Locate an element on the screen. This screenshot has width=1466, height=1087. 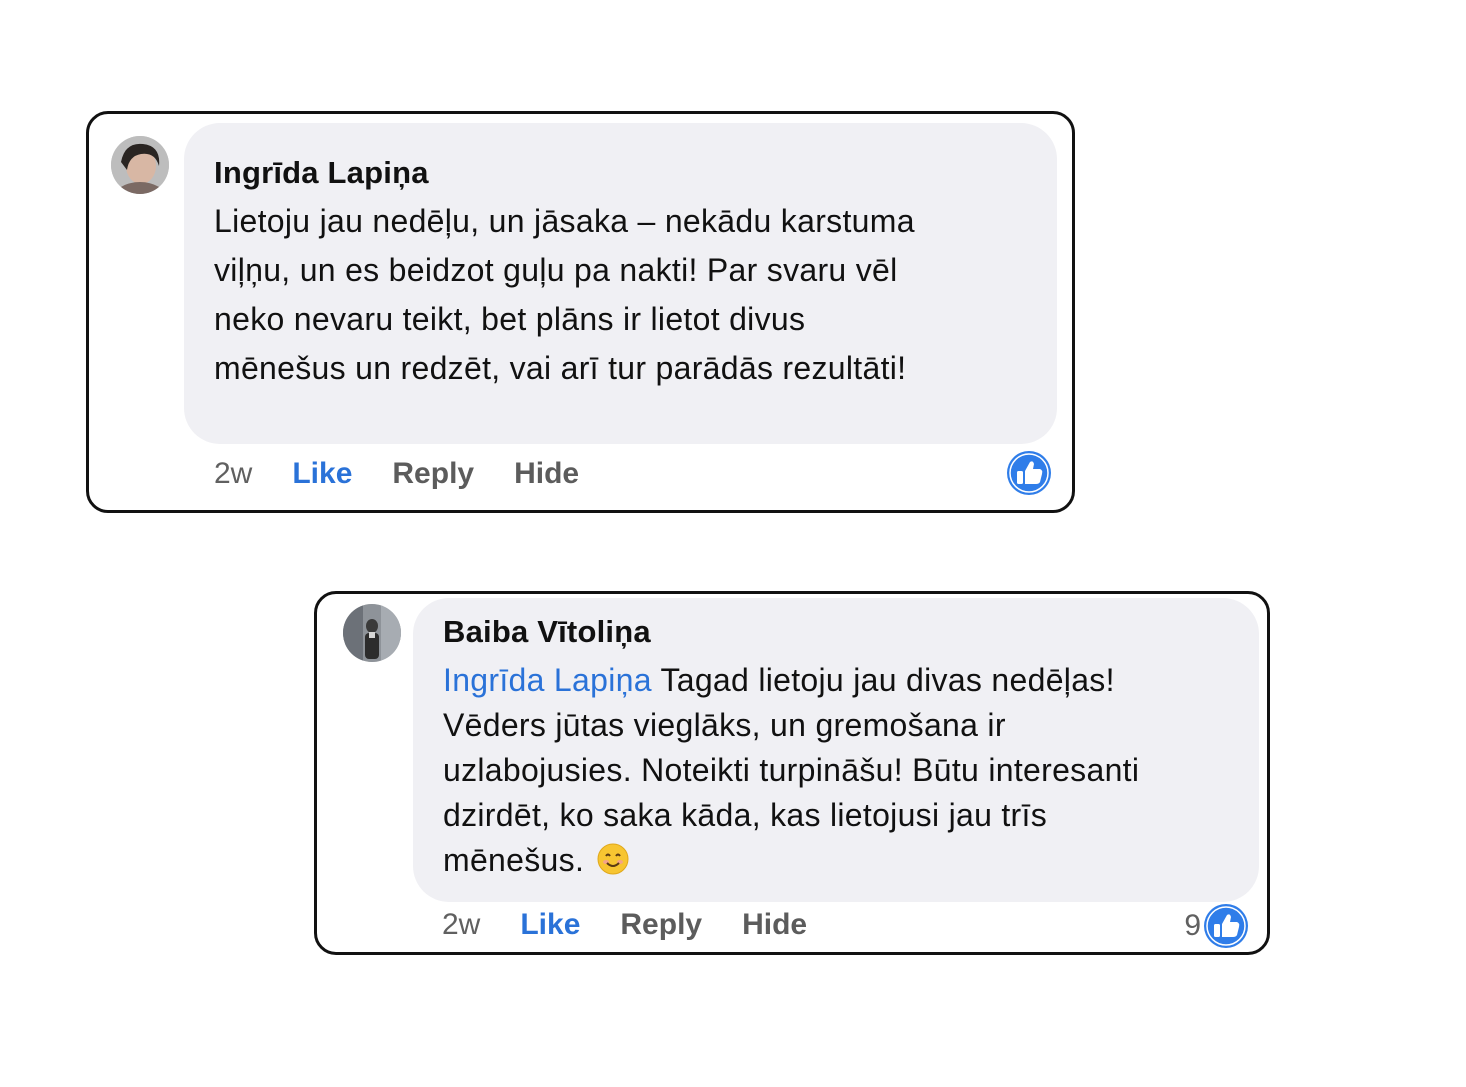
reaction-count: 9 is located at coordinates (1192, 925).